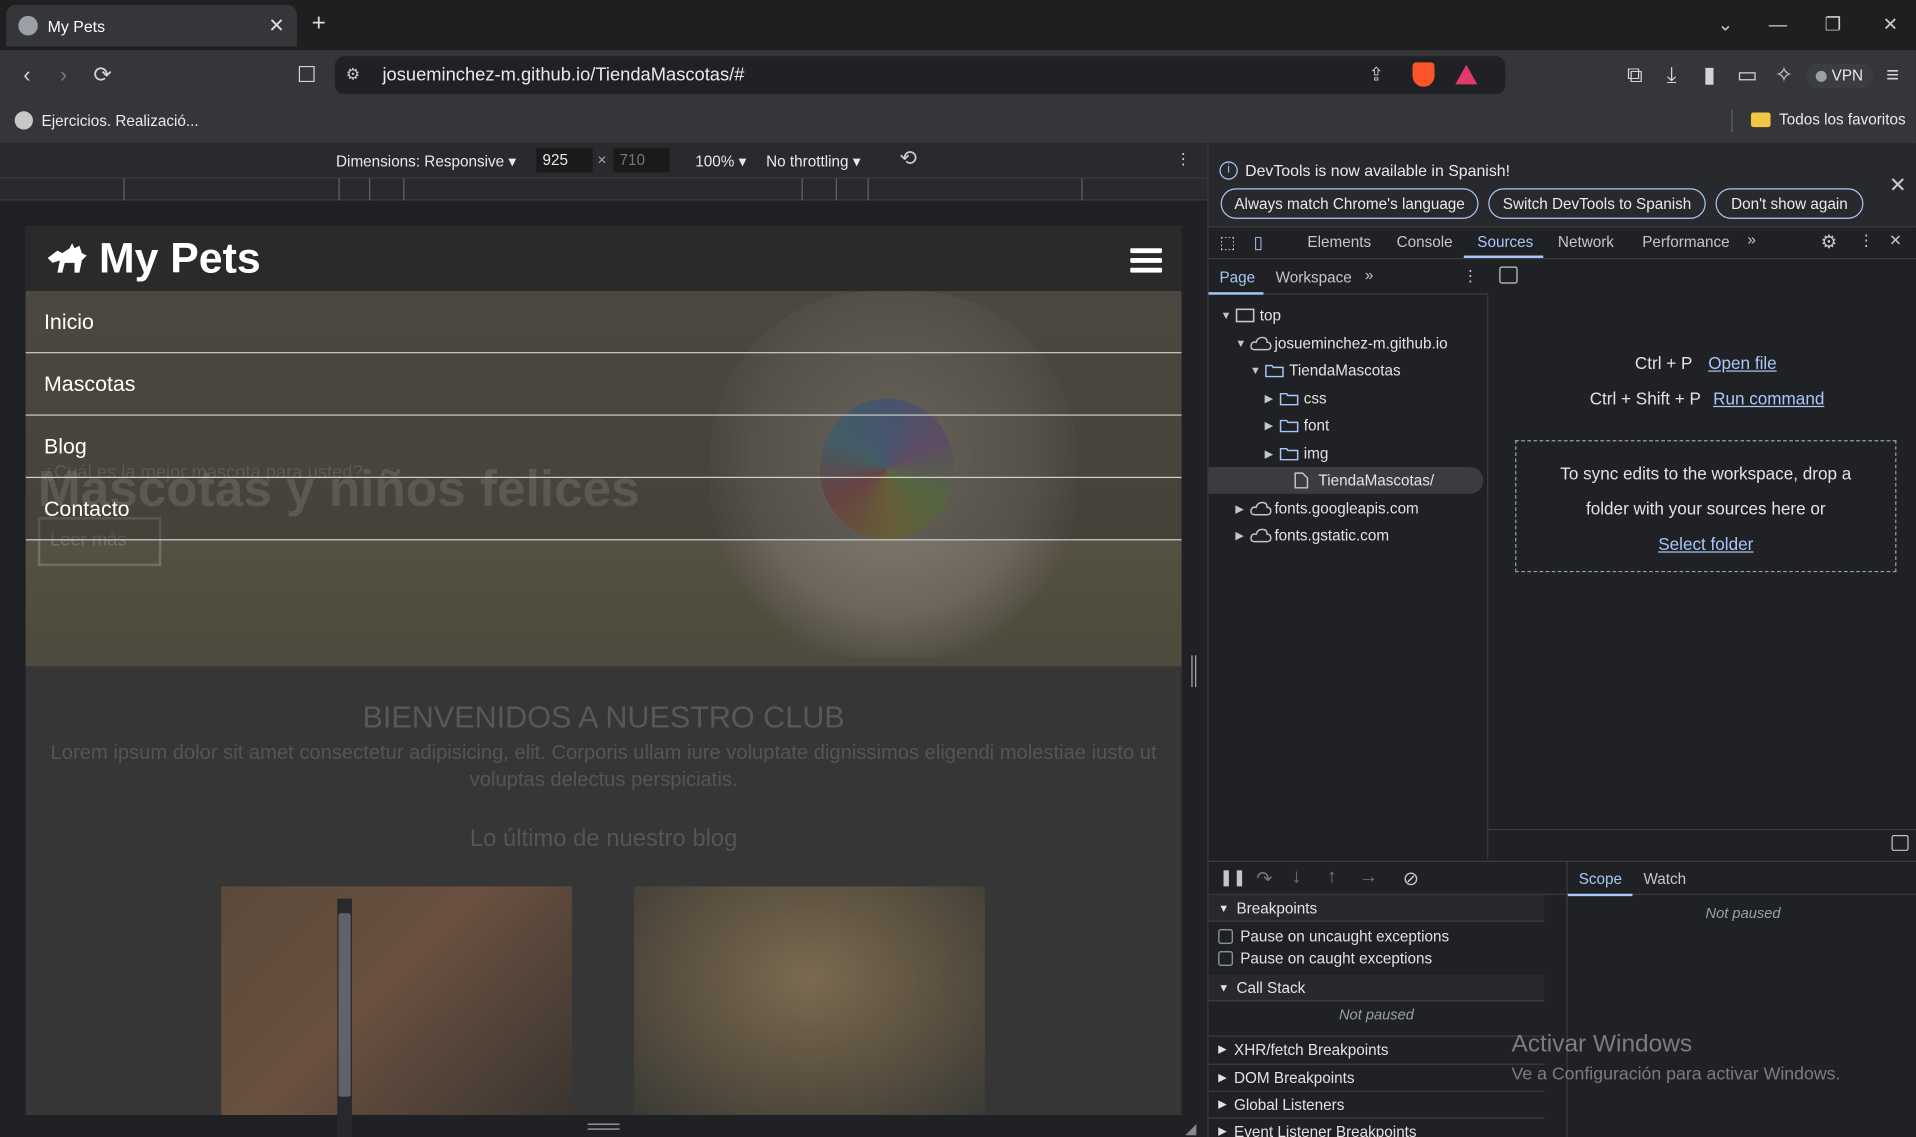  Describe the element at coordinates (344, 1017) in the screenshot. I see `sidebar-scrollbar` at that location.